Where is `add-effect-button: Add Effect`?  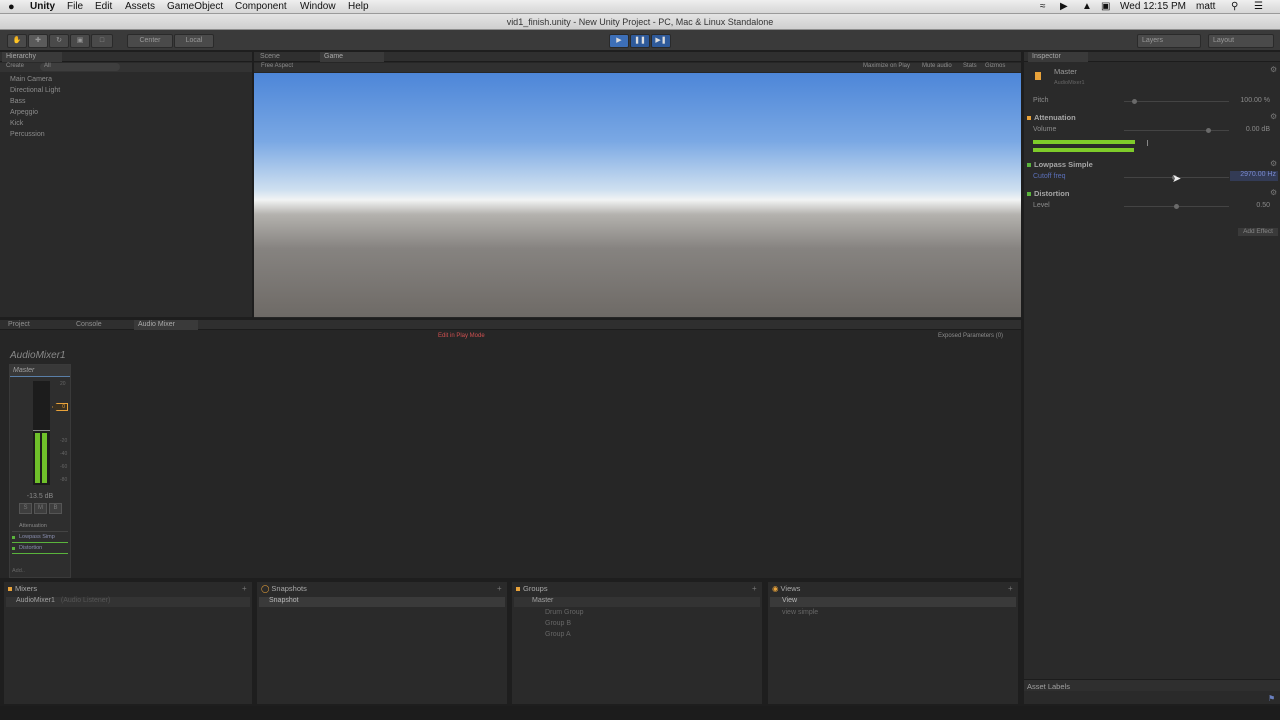 add-effect-button: Add Effect is located at coordinates (1258, 232).